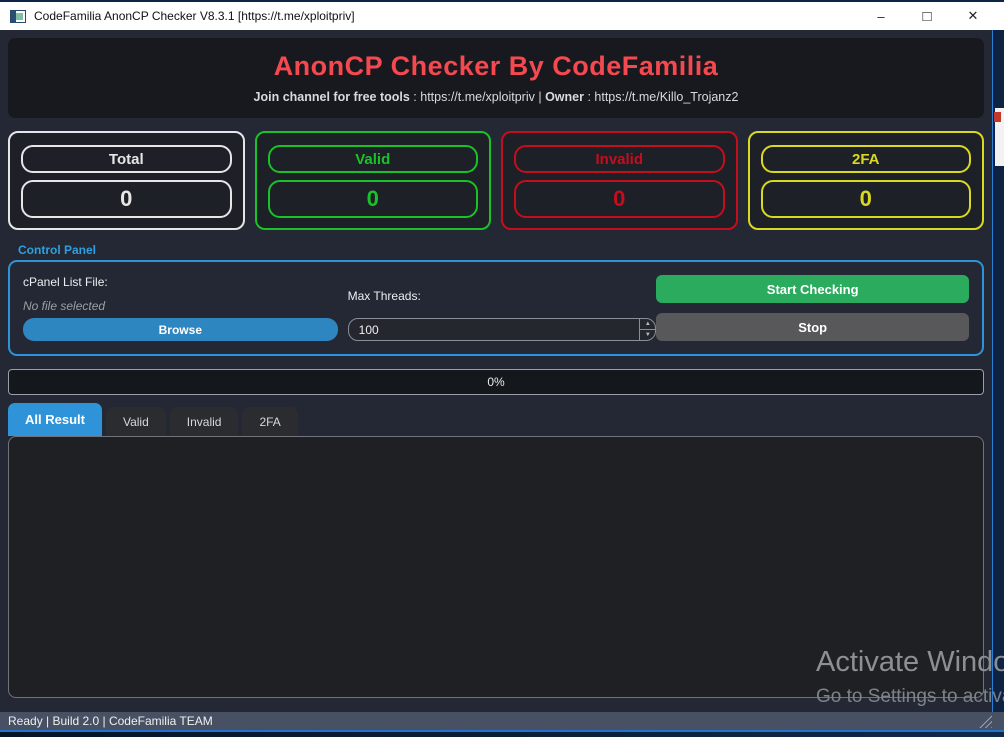 The width and height of the screenshot is (1004, 737). What do you see at coordinates (18, 16) in the screenshot?
I see `app-icon` at bounding box center [18, 16].